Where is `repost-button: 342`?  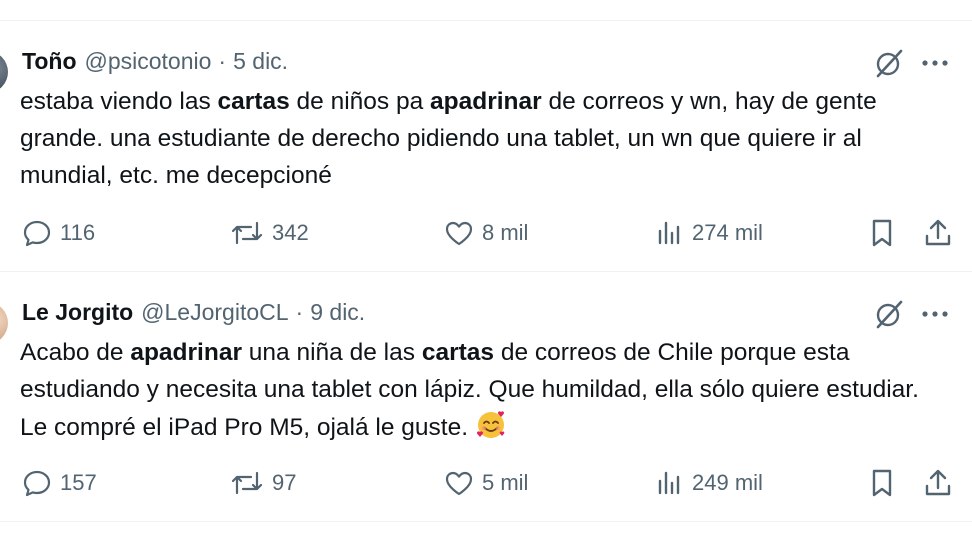 repost-button: 342 is located at coordinates (269, 233).